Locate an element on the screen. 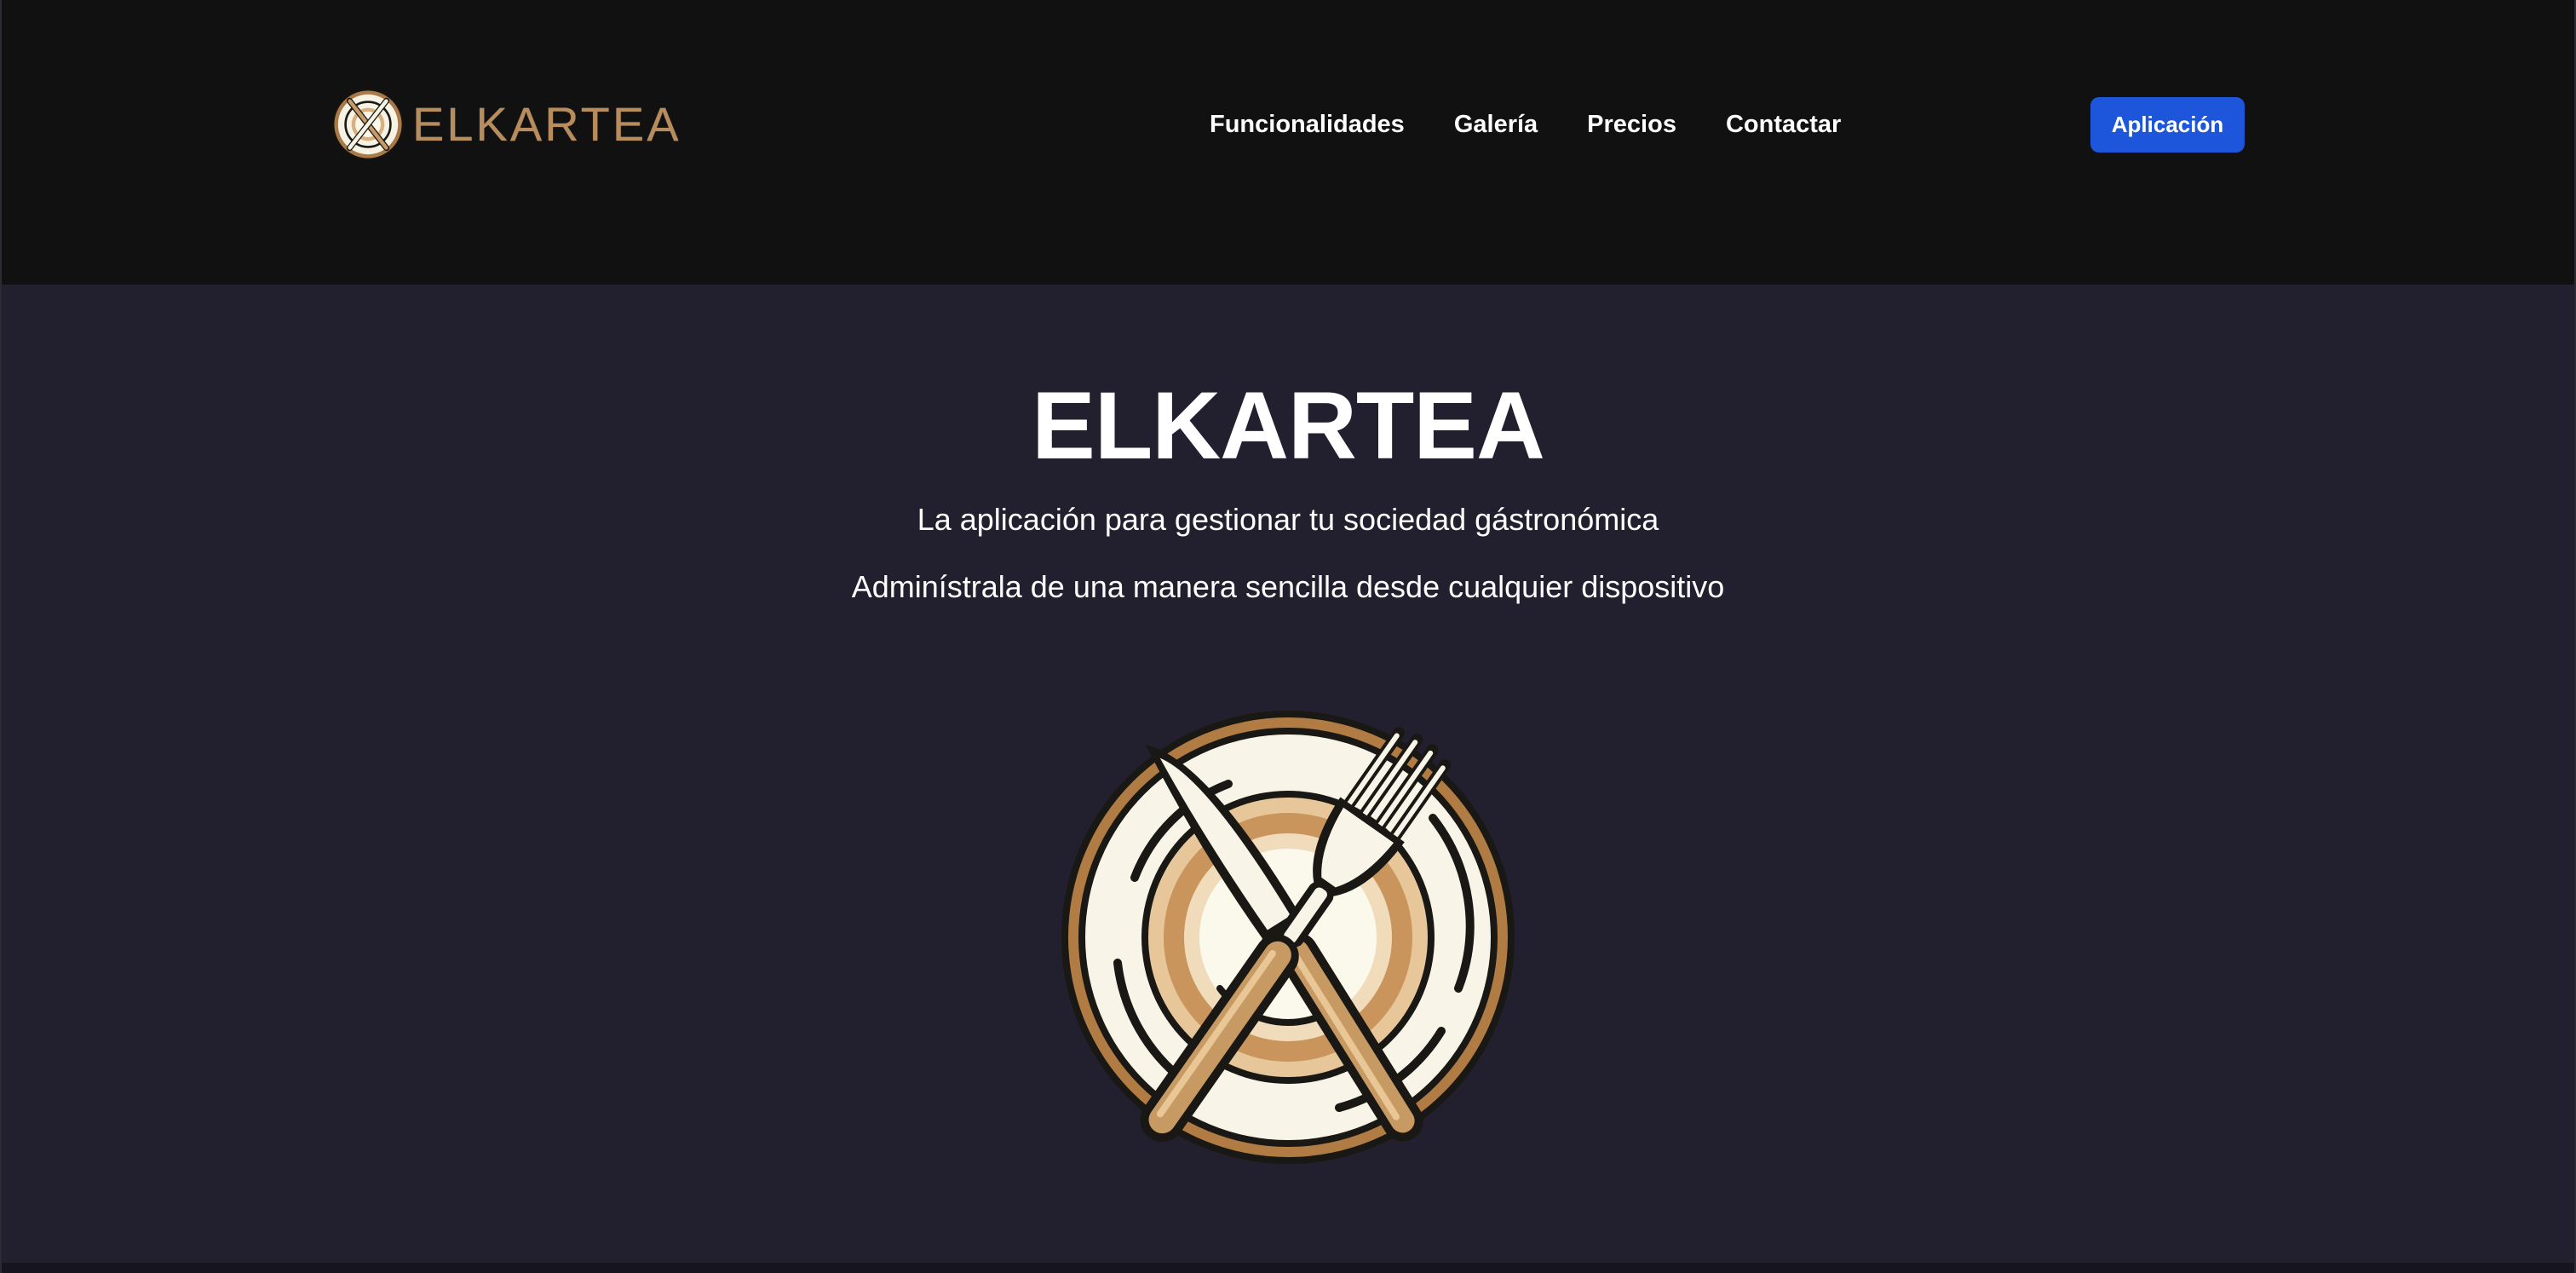 This screenshot has height=1273, width=2576. brand-logo-link: ELKARTEA is located at coordinates (506, 124).